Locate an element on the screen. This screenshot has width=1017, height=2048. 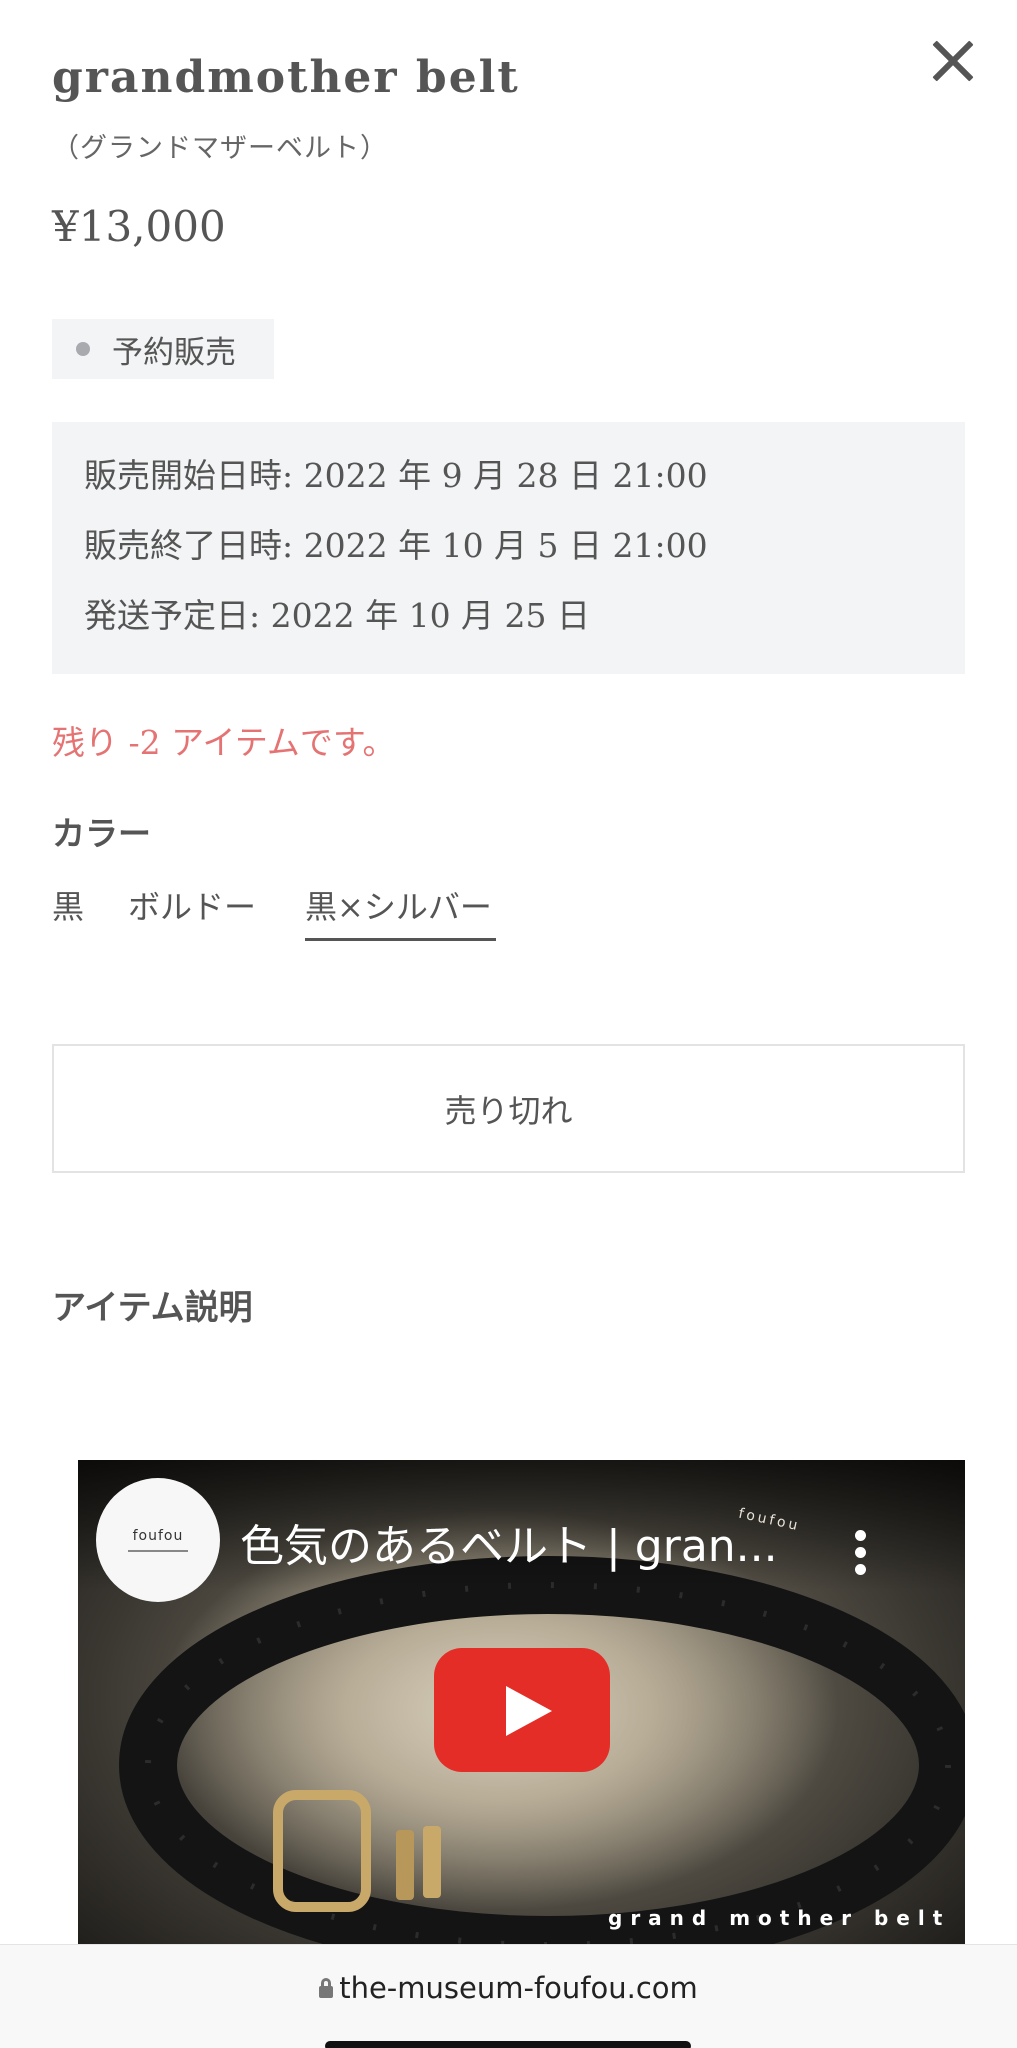
preorder-badge: 予約販売 is located at coordinates (163, 349).